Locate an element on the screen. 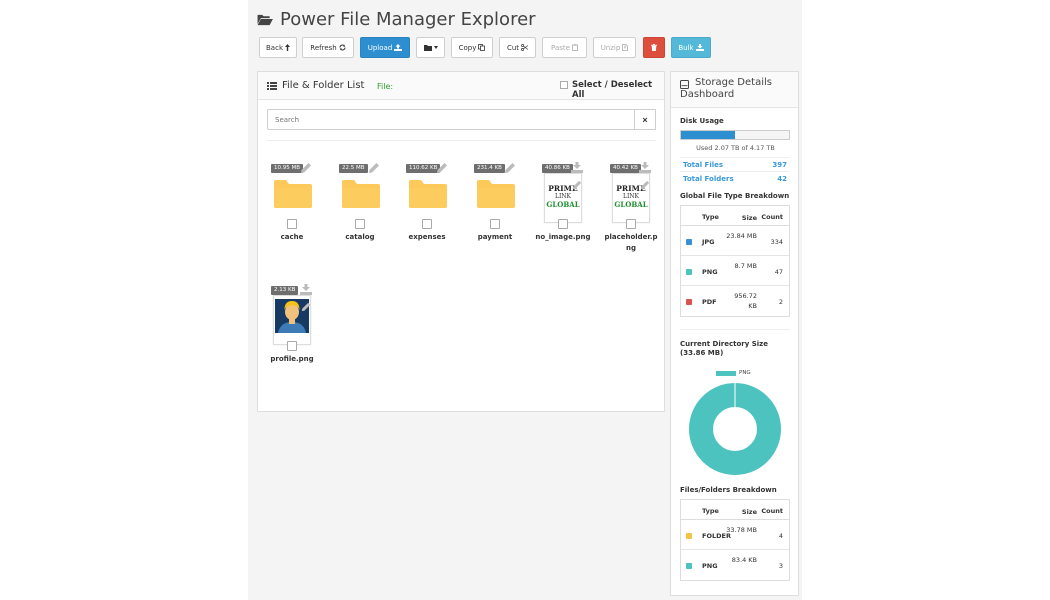 The image size is (1050, 600). trash-icon is located at coordinates (654, 47).